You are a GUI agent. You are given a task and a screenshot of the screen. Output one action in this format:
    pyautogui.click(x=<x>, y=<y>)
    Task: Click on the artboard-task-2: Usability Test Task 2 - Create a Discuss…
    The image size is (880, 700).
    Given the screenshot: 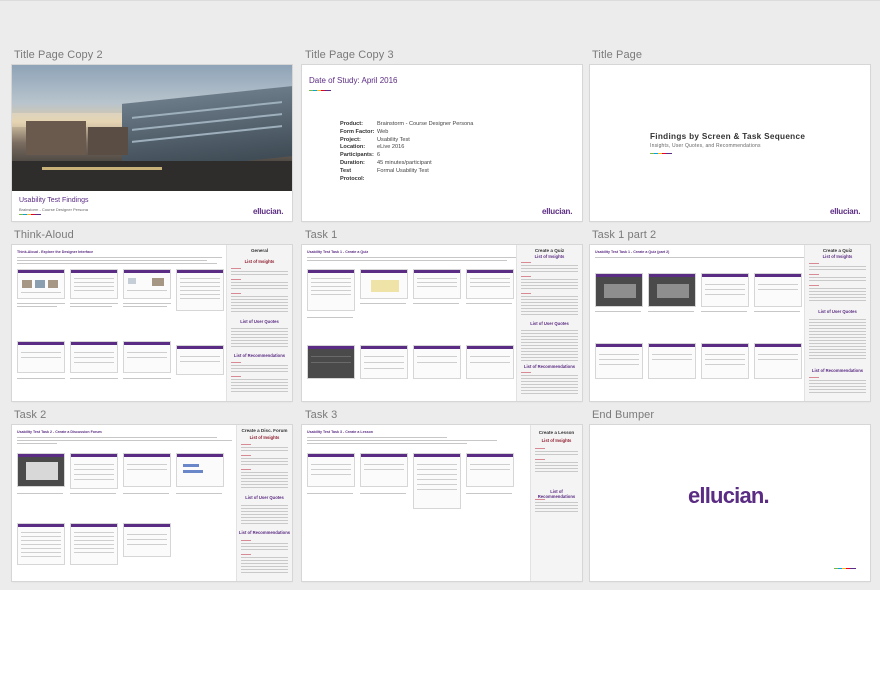 What is the action you would take?
    pyautogui.click(x=152, y=503)
    